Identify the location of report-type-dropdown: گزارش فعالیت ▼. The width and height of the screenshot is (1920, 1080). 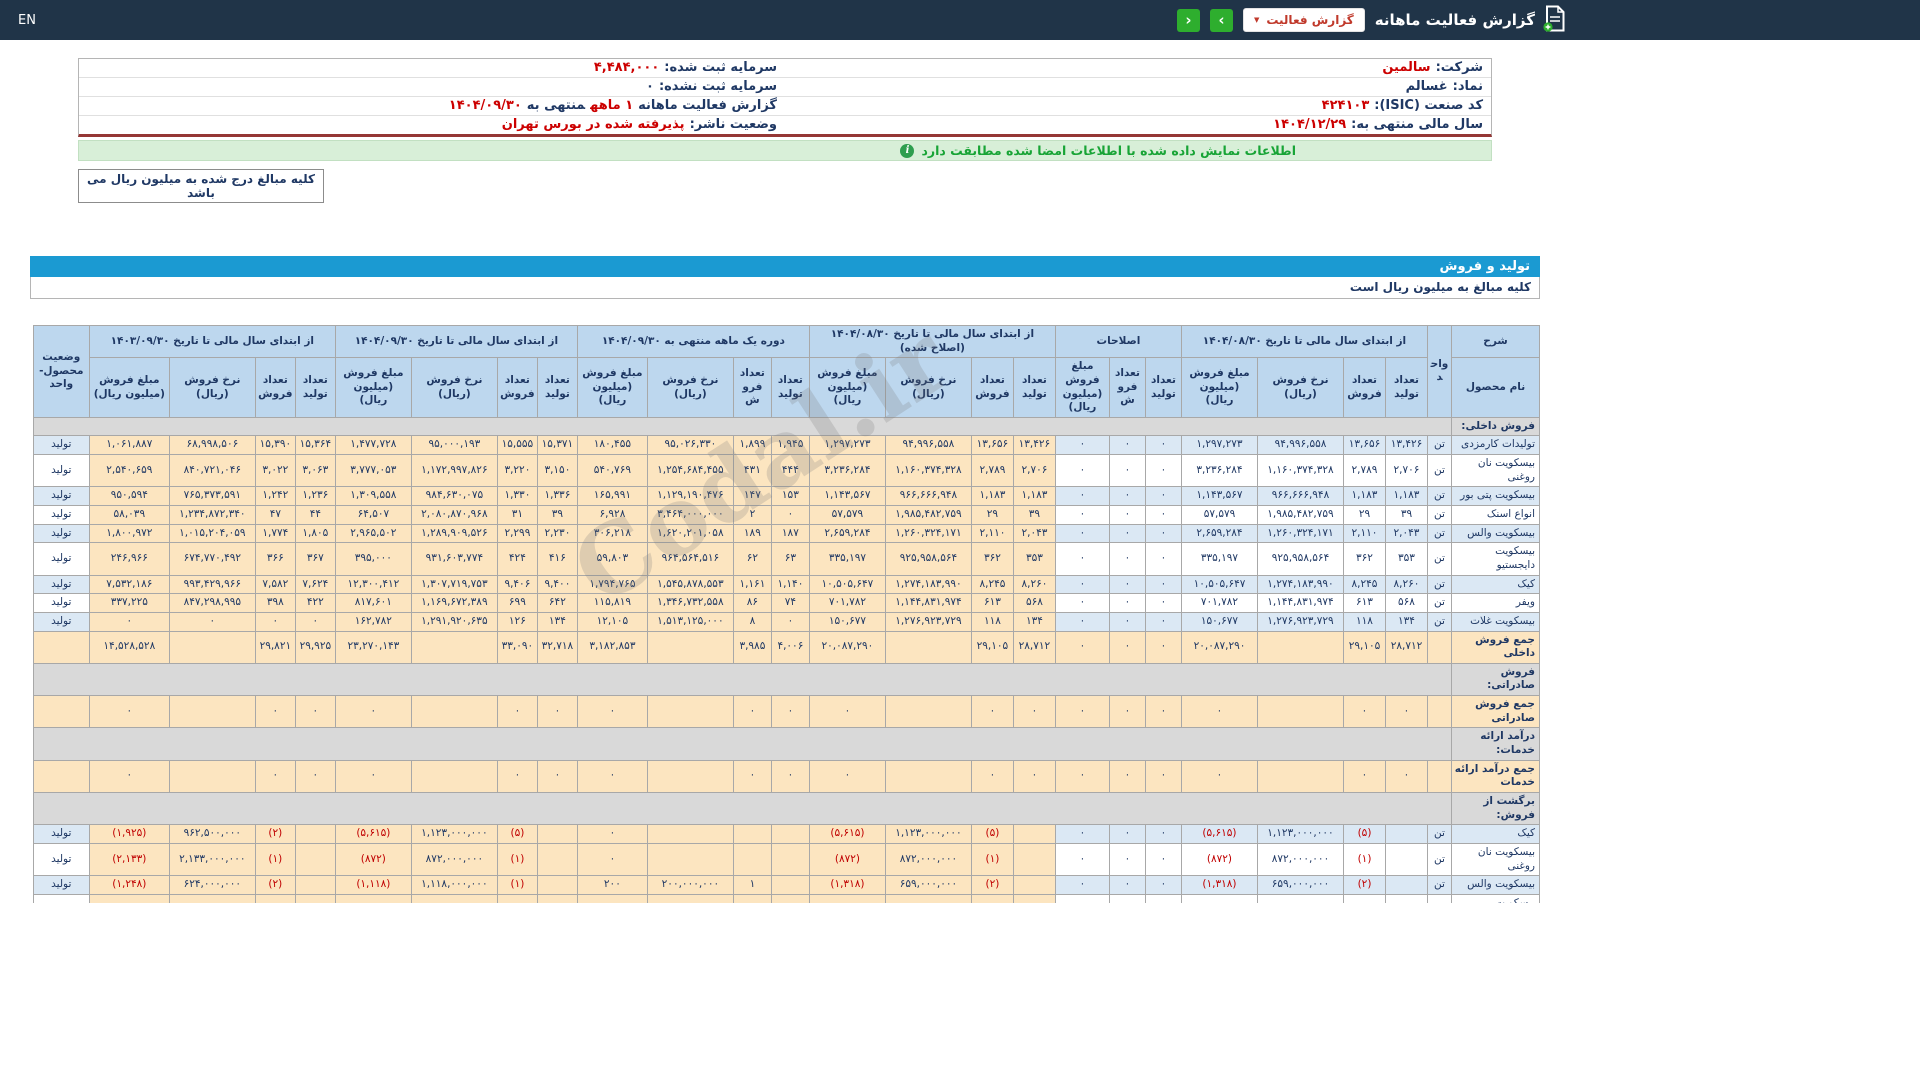
(1303, 20).